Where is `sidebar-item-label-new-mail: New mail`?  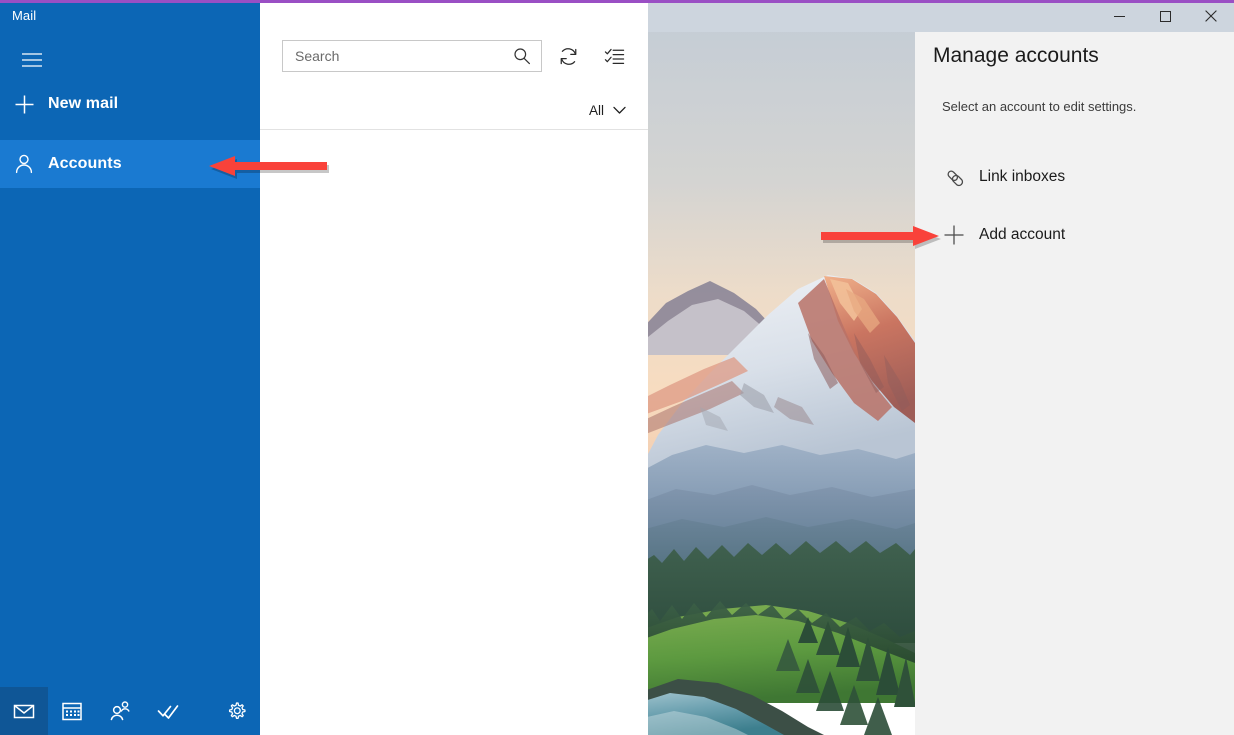 sidebar-item-label-new-mail: New mail is located at coordinates (83, 103).